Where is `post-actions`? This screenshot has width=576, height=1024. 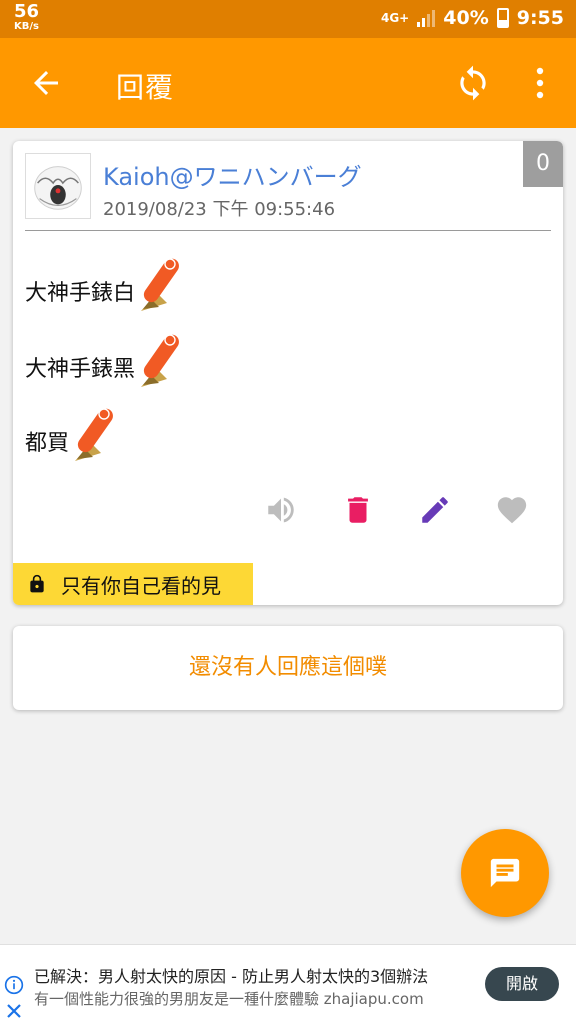
post-actions is located at coordinates (288, 511).